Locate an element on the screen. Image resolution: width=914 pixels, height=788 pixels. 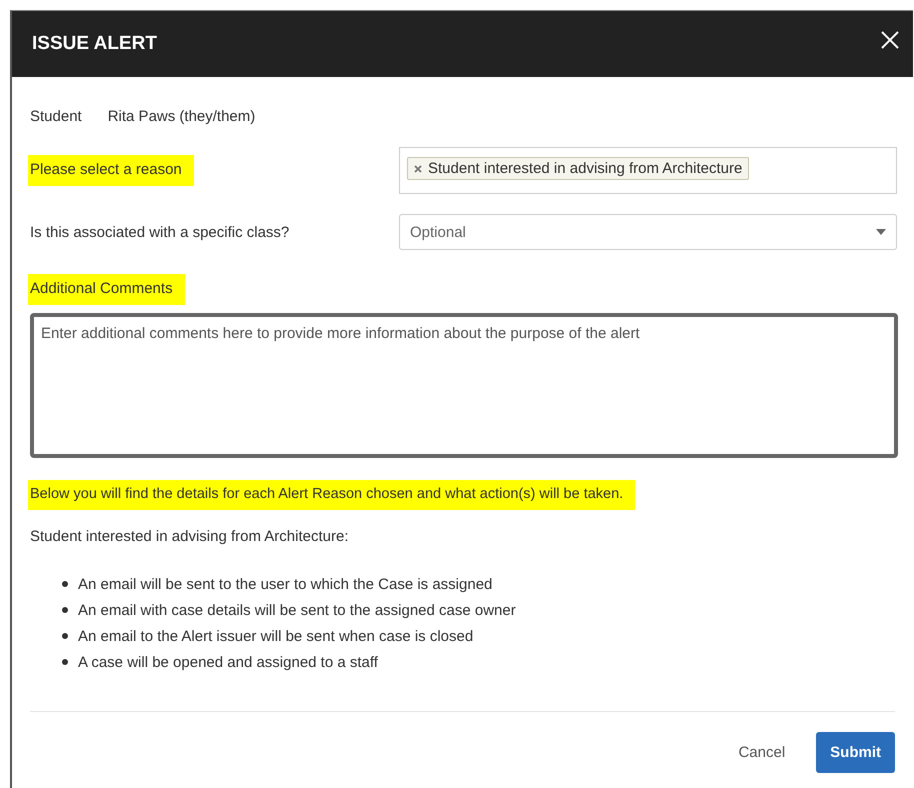
caret-icon is located at coordinates (881, 232).